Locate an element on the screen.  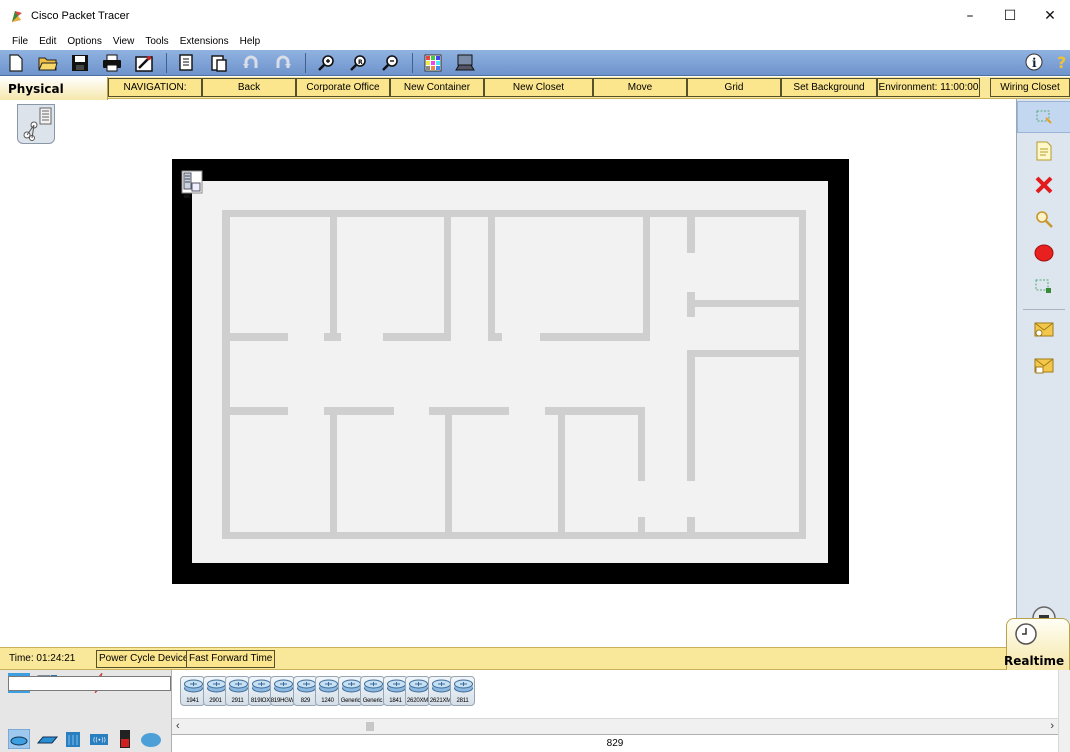
power-cycle-devices-button: Power Cycle Devices is located at coordinates (146, 659).